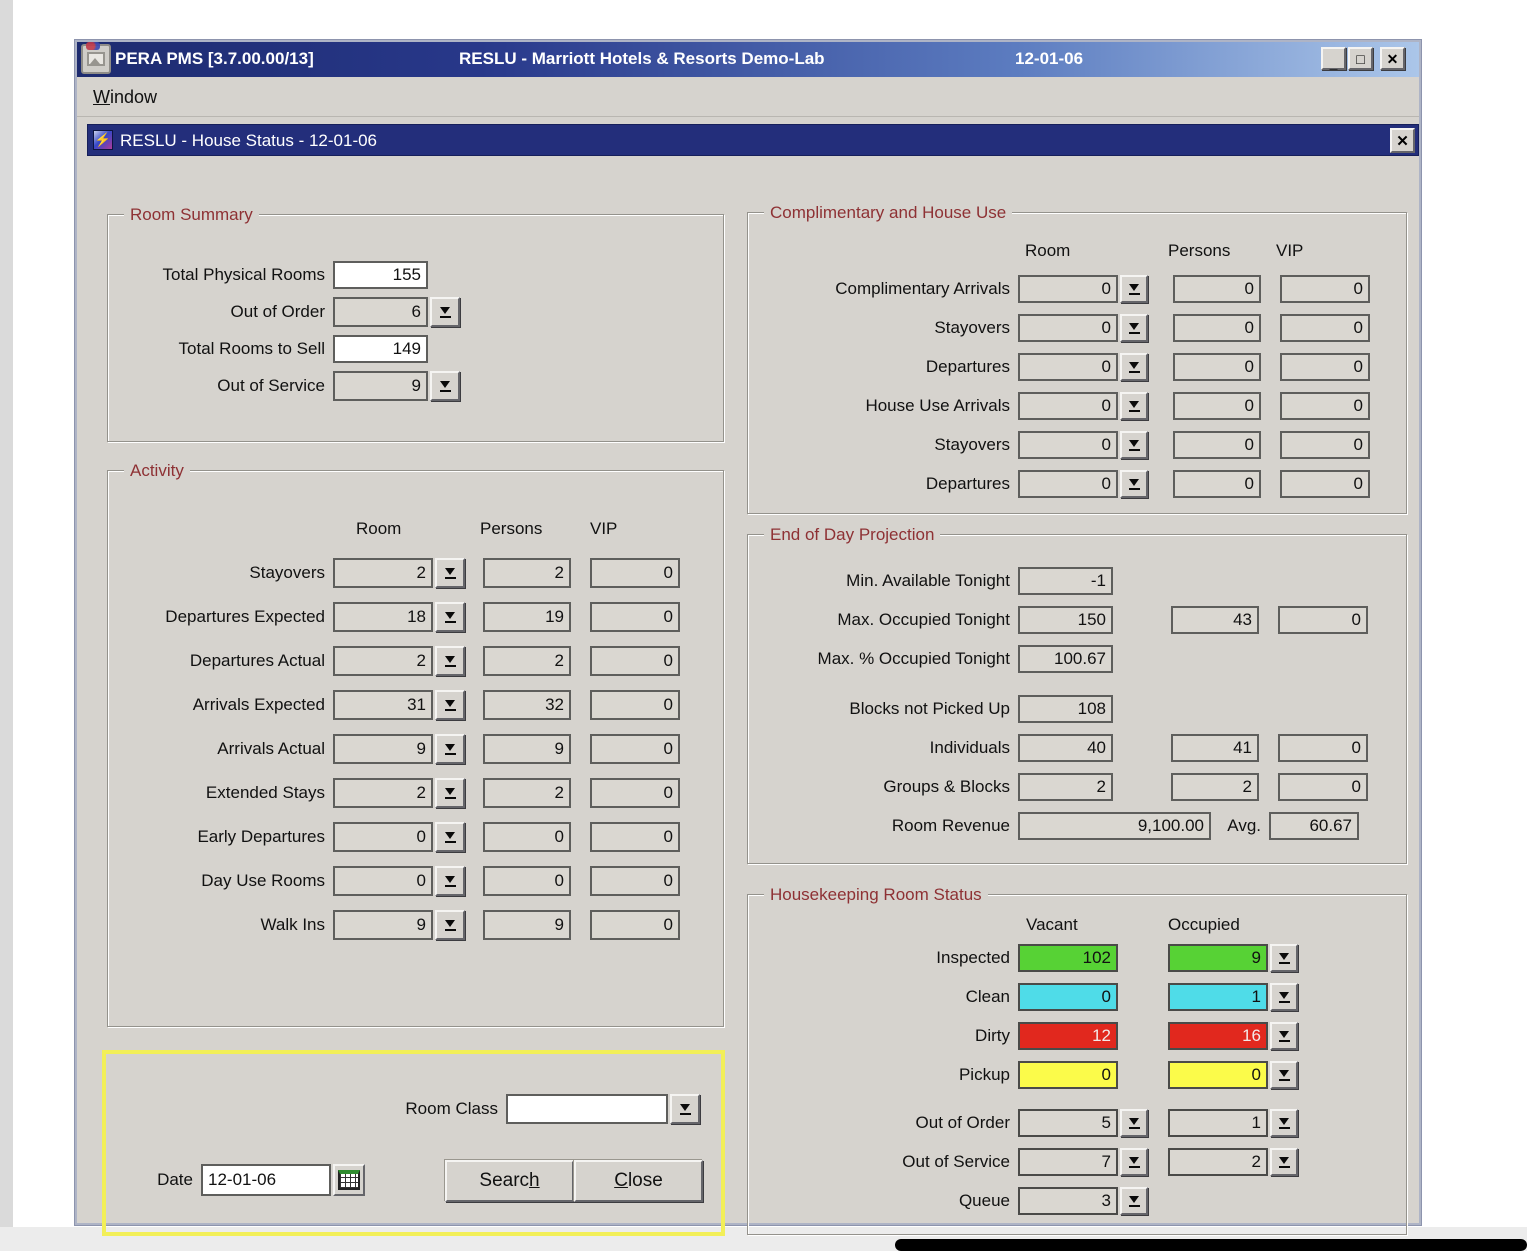  Describe the element at coordinates (383, 617) in the screenshot. I see `room-field: 18` at that location.